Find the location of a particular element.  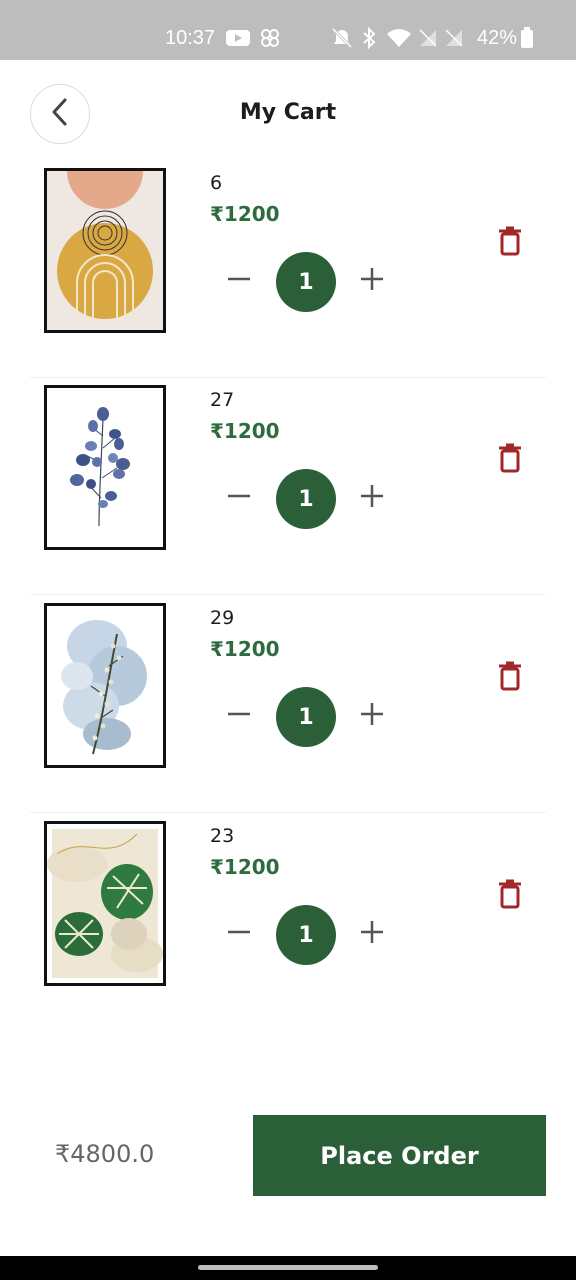

item-name: 23 is located at coordinates (222, 836).